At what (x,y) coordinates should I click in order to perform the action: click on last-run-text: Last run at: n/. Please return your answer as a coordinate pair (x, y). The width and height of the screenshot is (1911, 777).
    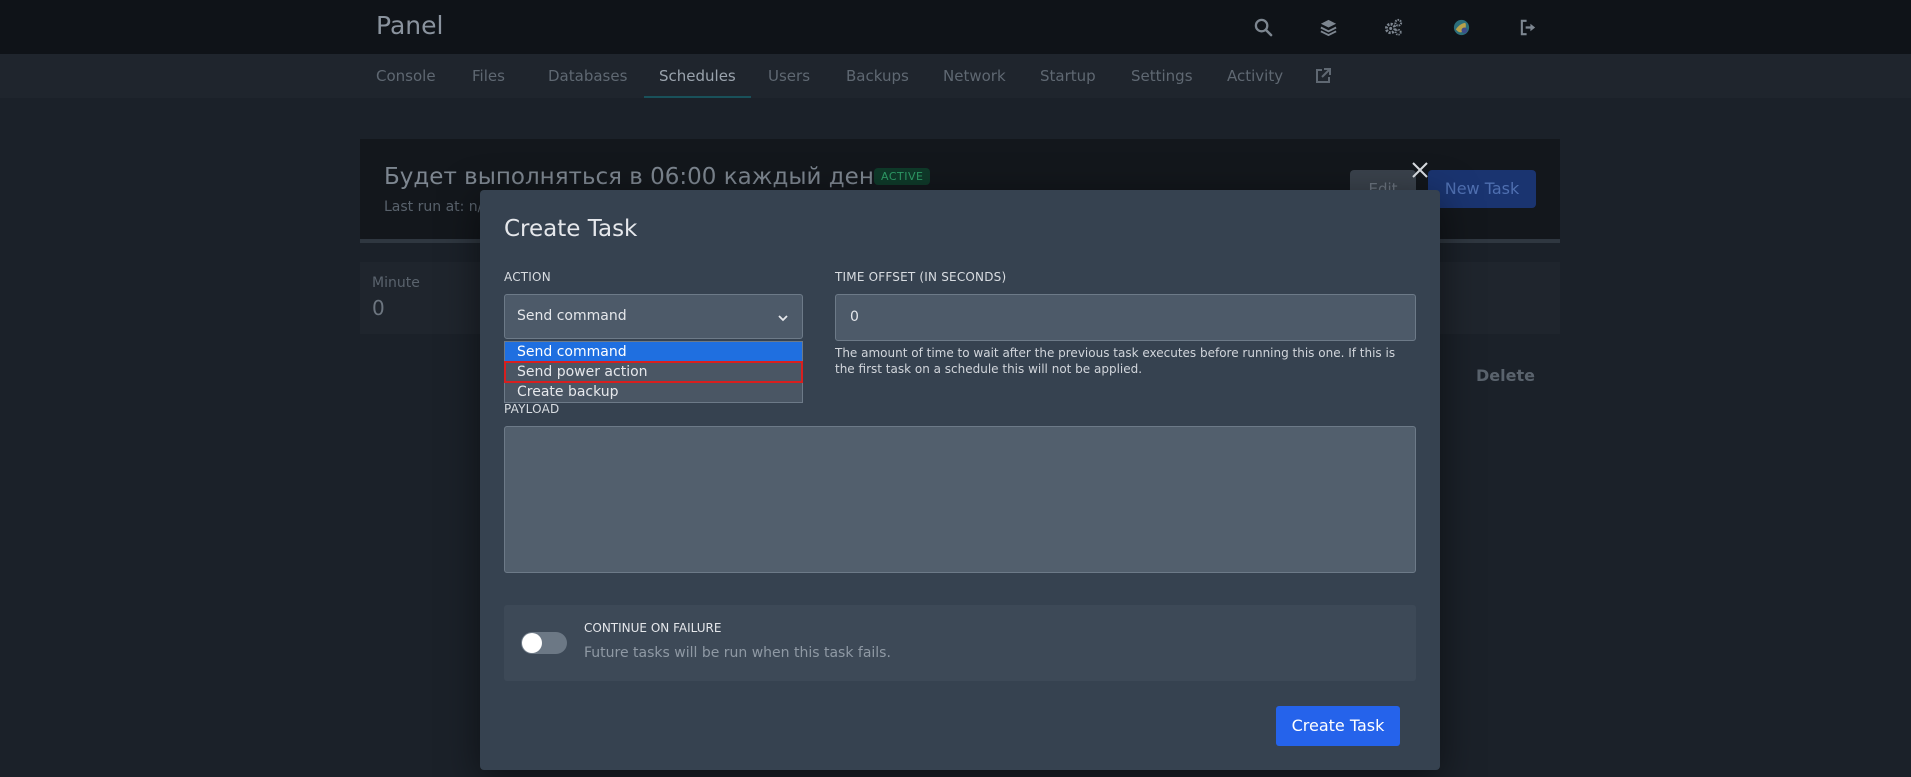
    Looking at the image, I should click on (433, 207).